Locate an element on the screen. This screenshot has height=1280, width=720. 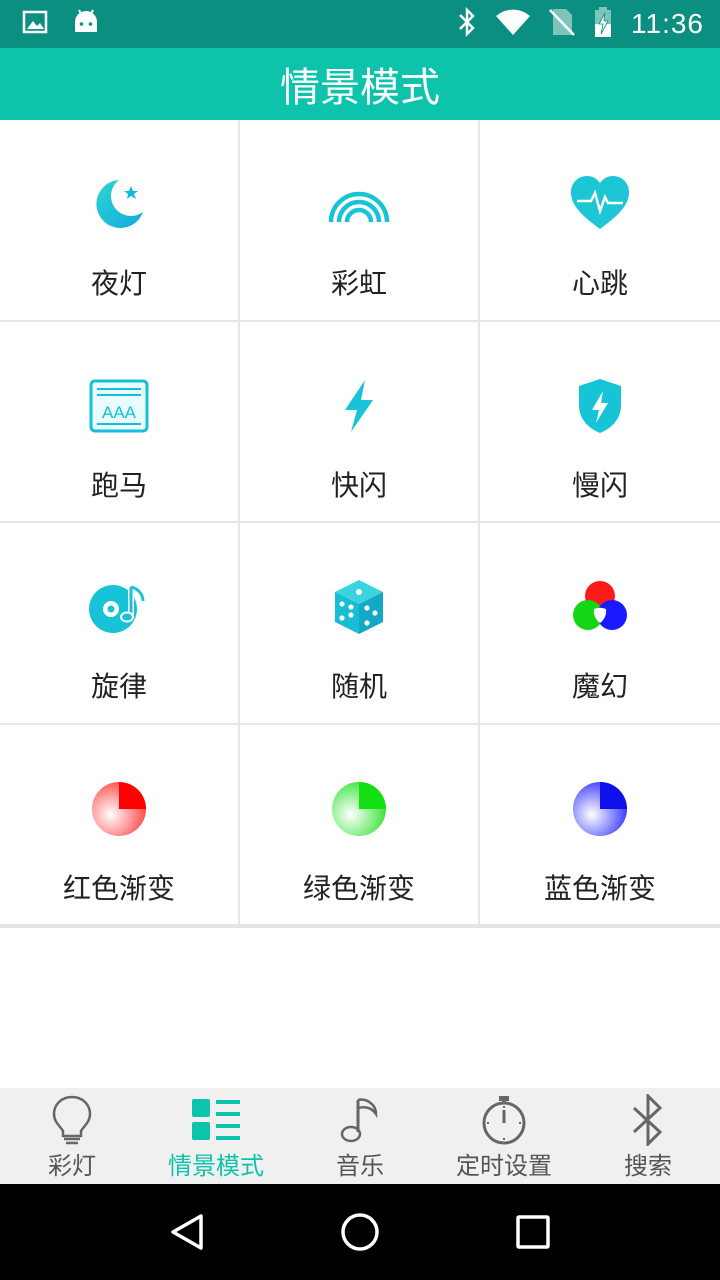
mode-rainbow: 彩虹 is located at coordinates (360, 221).